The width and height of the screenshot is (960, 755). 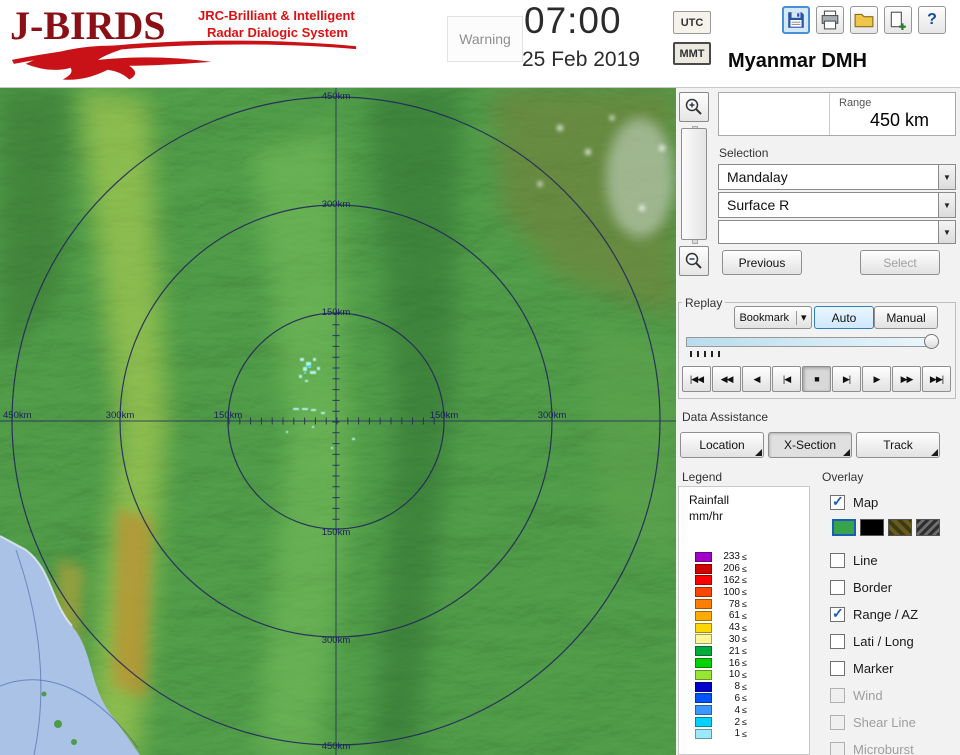 What do you see at coordinates (936, 379) in the screenshot?
I see `skip-to-end-button: ▶▶|` at bounding box center [936, 379].